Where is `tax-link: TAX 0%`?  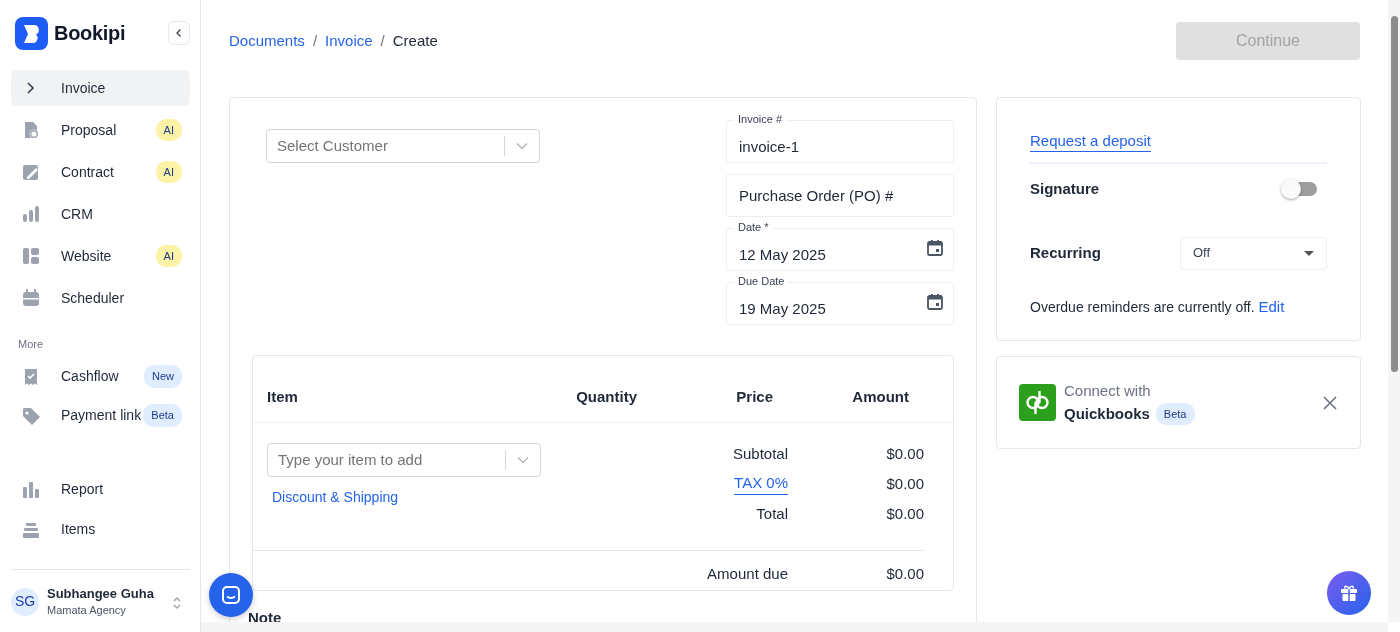
tax-link: TAX 0% is located at coordinates (761, 484).